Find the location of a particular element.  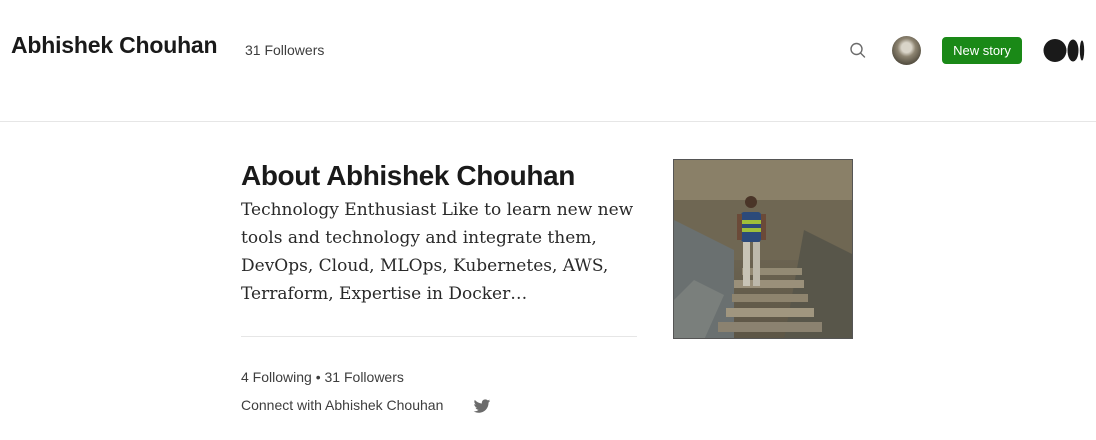

header-follower-count: 31 Followers is located at coordinates (284, 50).